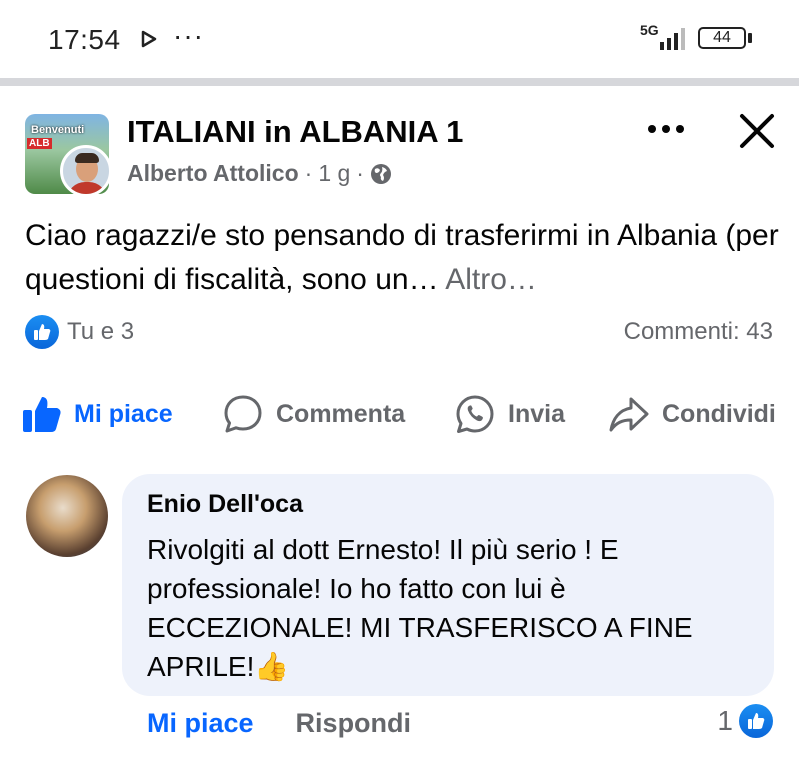  I want to click on reactions-label: Tu e 3, so click(101, 331).